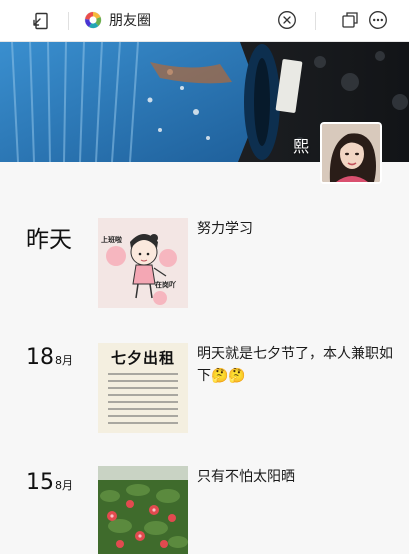 The image size is (409, 554). I want to click on post-date-day: 15, so click(40, 482).